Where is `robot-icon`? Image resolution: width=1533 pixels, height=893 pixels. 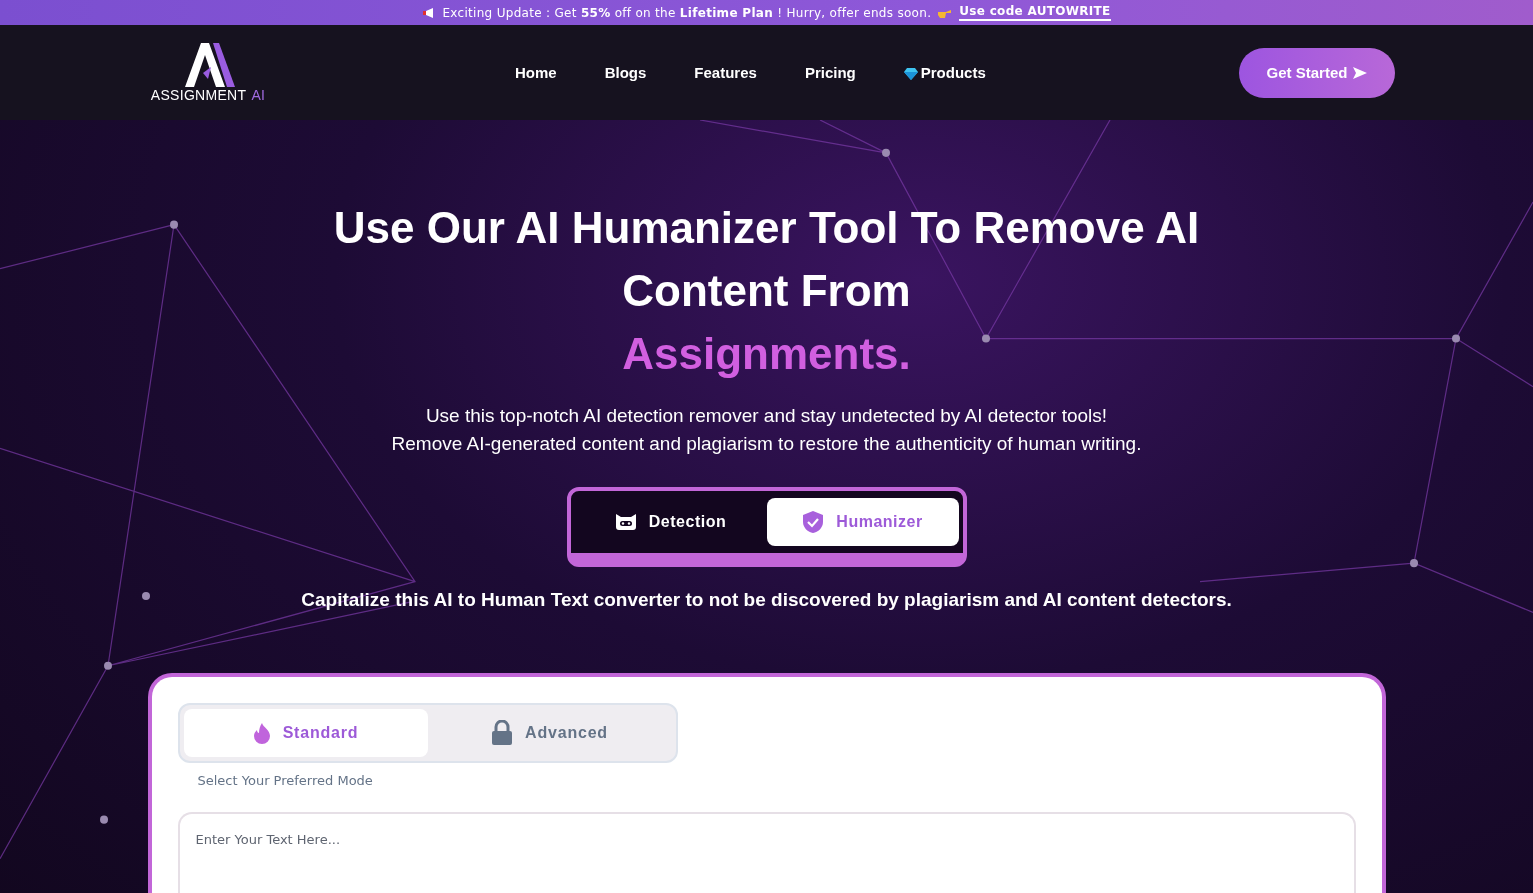
robot-icon is located at coordinates (625, 522).